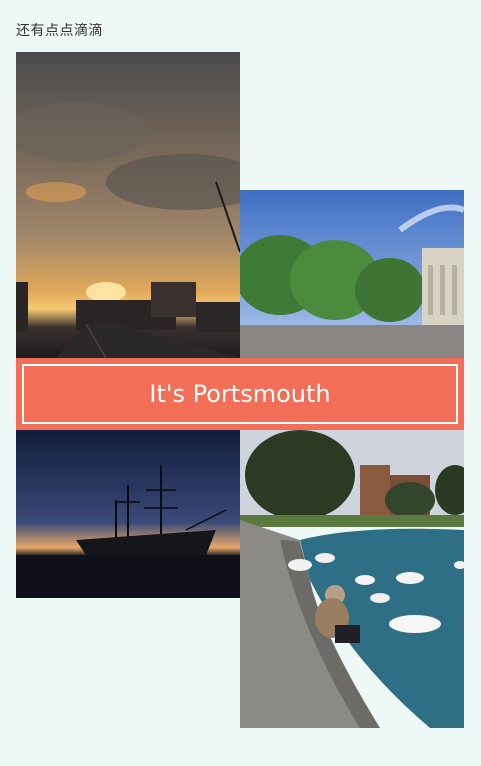 The image size is (481, 766). I want to click on title-banner: It's Portsmouth, so click(240, 394).